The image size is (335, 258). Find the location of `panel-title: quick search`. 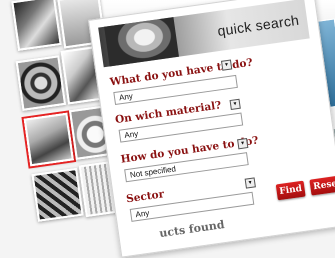

panel-title: quick search is located at coordinates (258, 25).